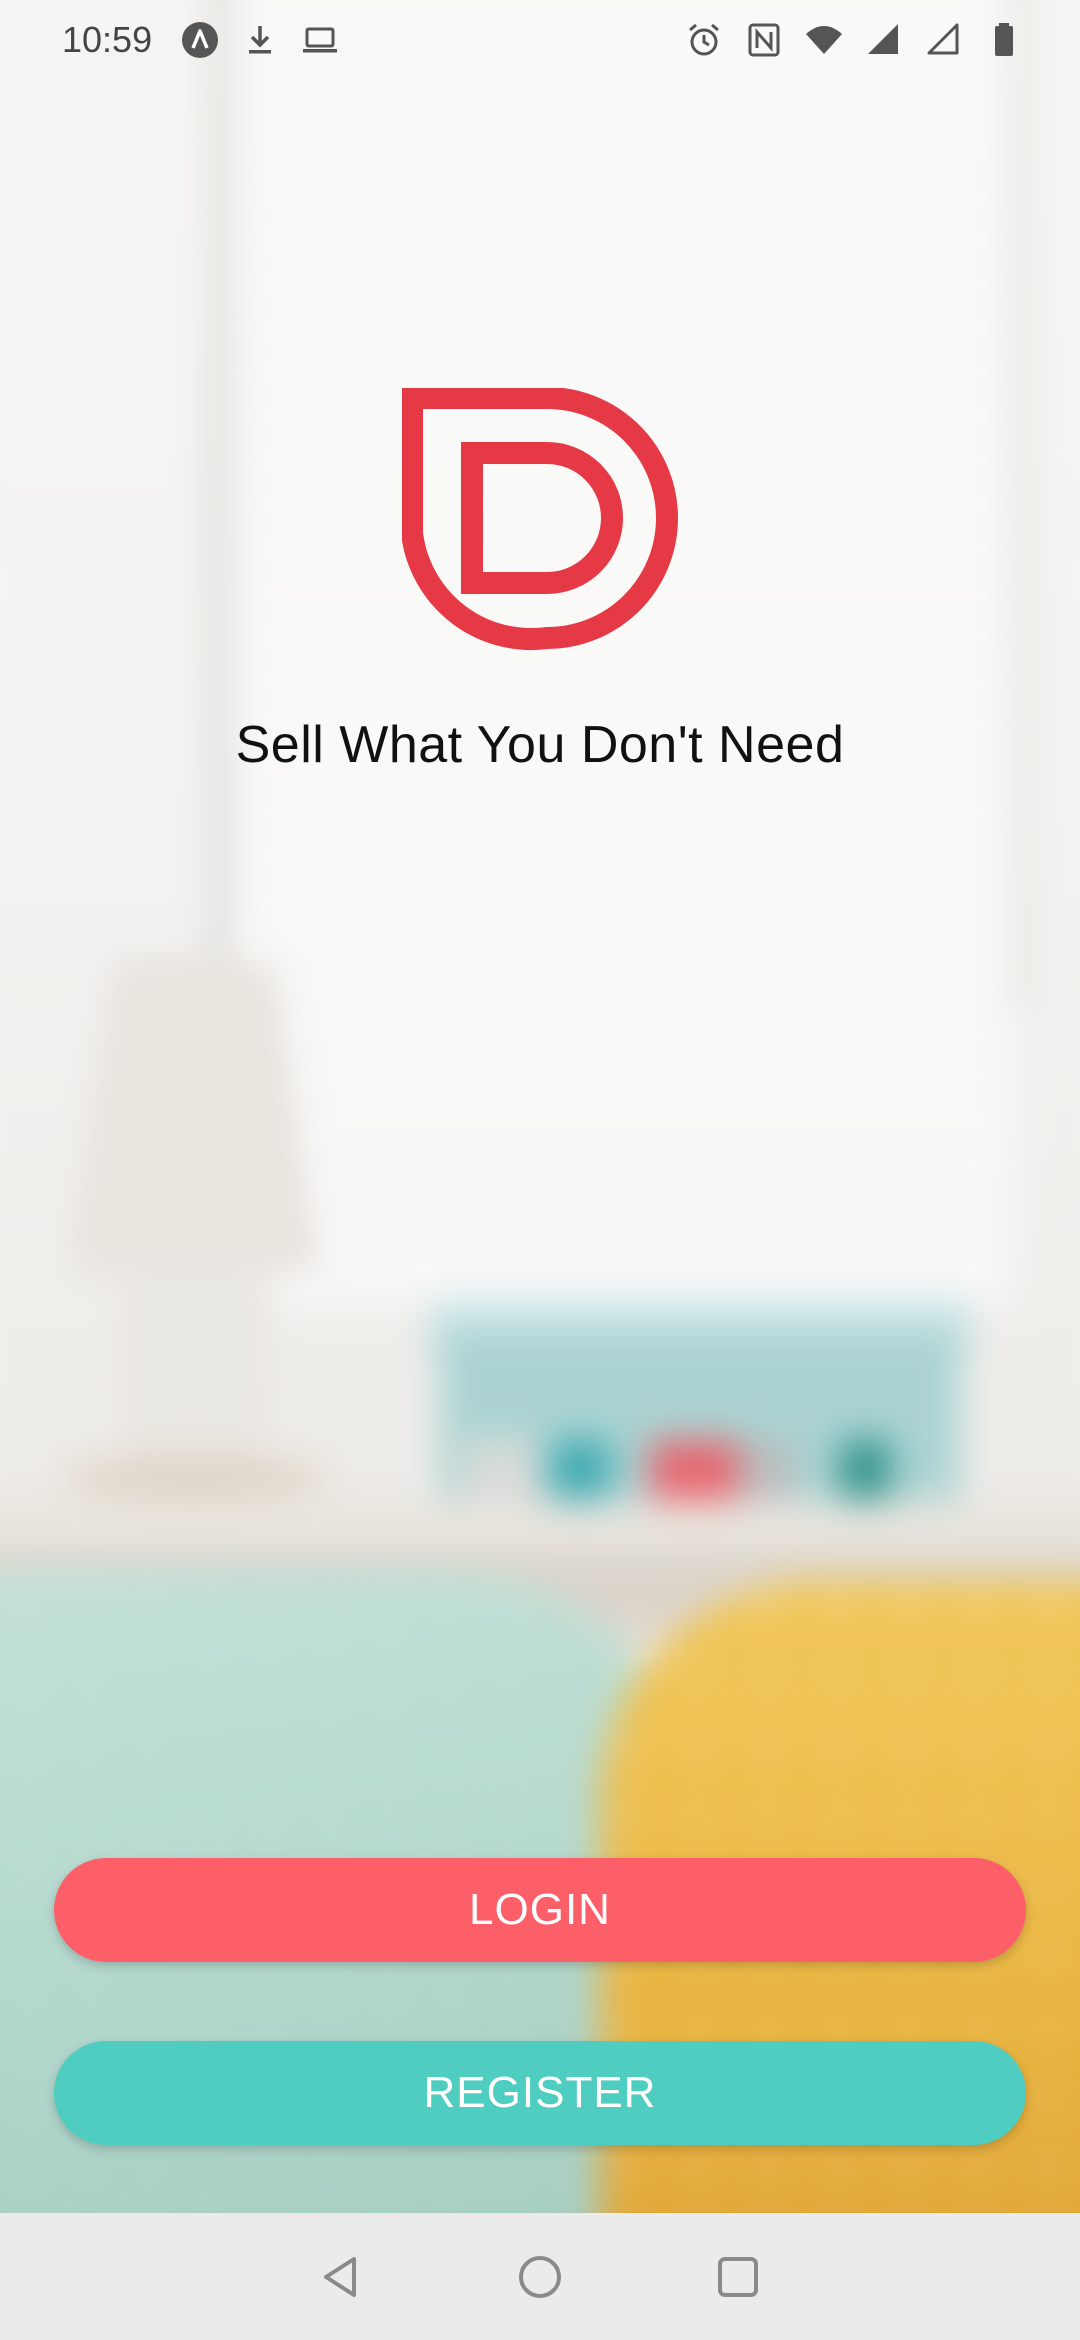 Image resolution: width=1080 pixels, height=2340 pixels. I want to click on alarm-icon, so click(704, 40).